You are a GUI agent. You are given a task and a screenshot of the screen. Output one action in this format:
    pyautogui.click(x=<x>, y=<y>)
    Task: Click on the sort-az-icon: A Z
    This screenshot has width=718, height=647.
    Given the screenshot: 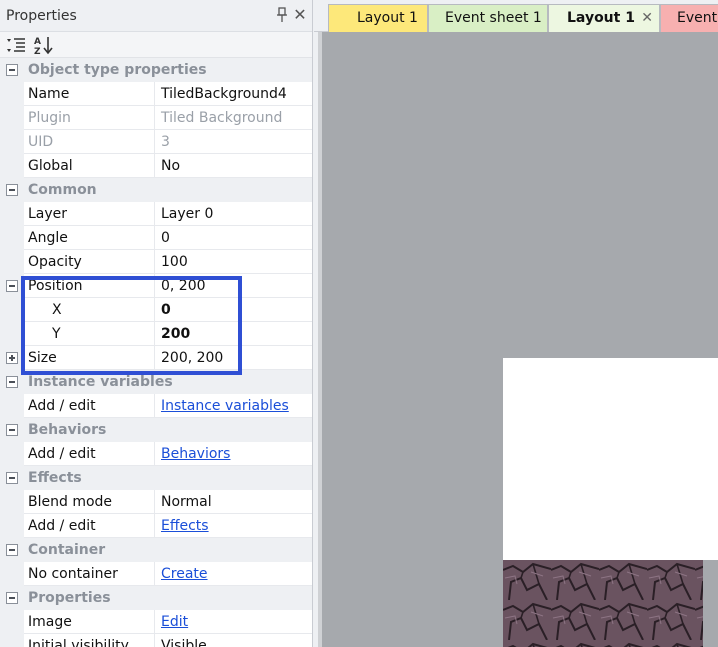 What is the action you would take?
    pyautogui.click(x=44, y=46)
    